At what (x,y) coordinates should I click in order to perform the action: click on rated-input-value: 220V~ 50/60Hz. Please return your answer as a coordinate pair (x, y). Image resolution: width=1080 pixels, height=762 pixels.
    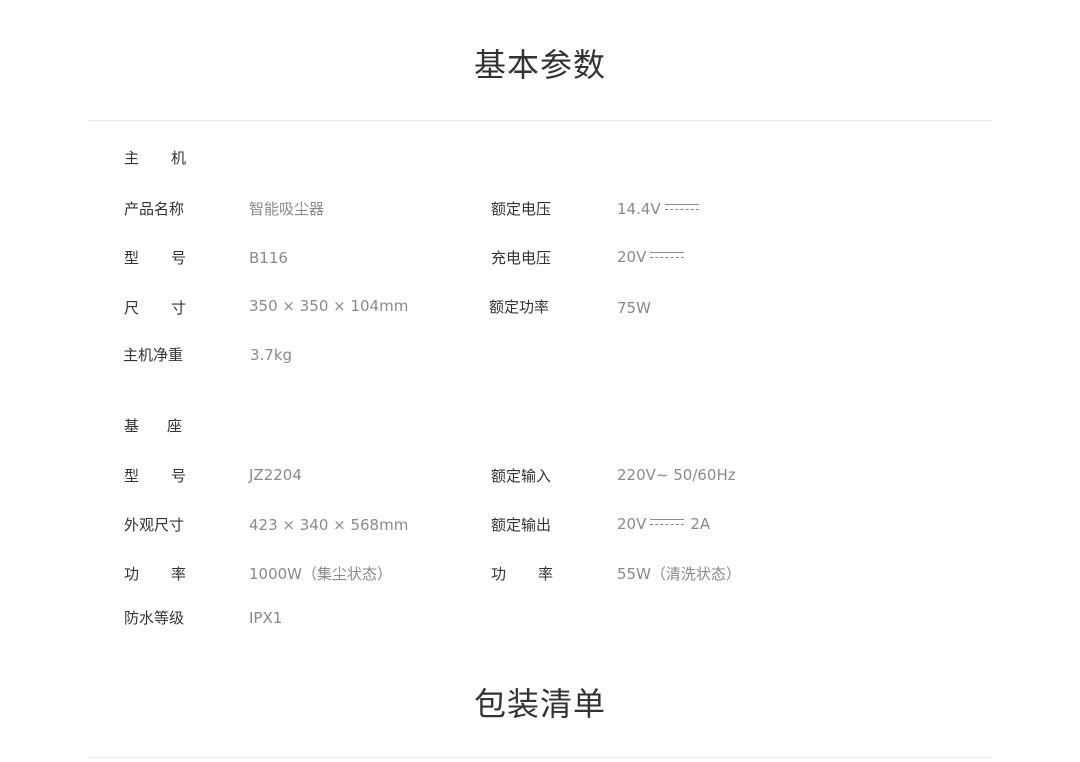
    Looking at the image, I should click on (676, 475).